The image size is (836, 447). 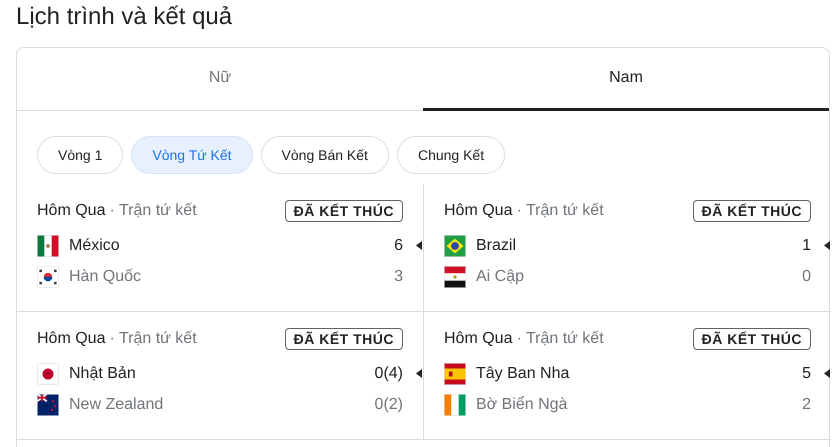 I want to click on team-score: 6, so click(x=398, y=245).